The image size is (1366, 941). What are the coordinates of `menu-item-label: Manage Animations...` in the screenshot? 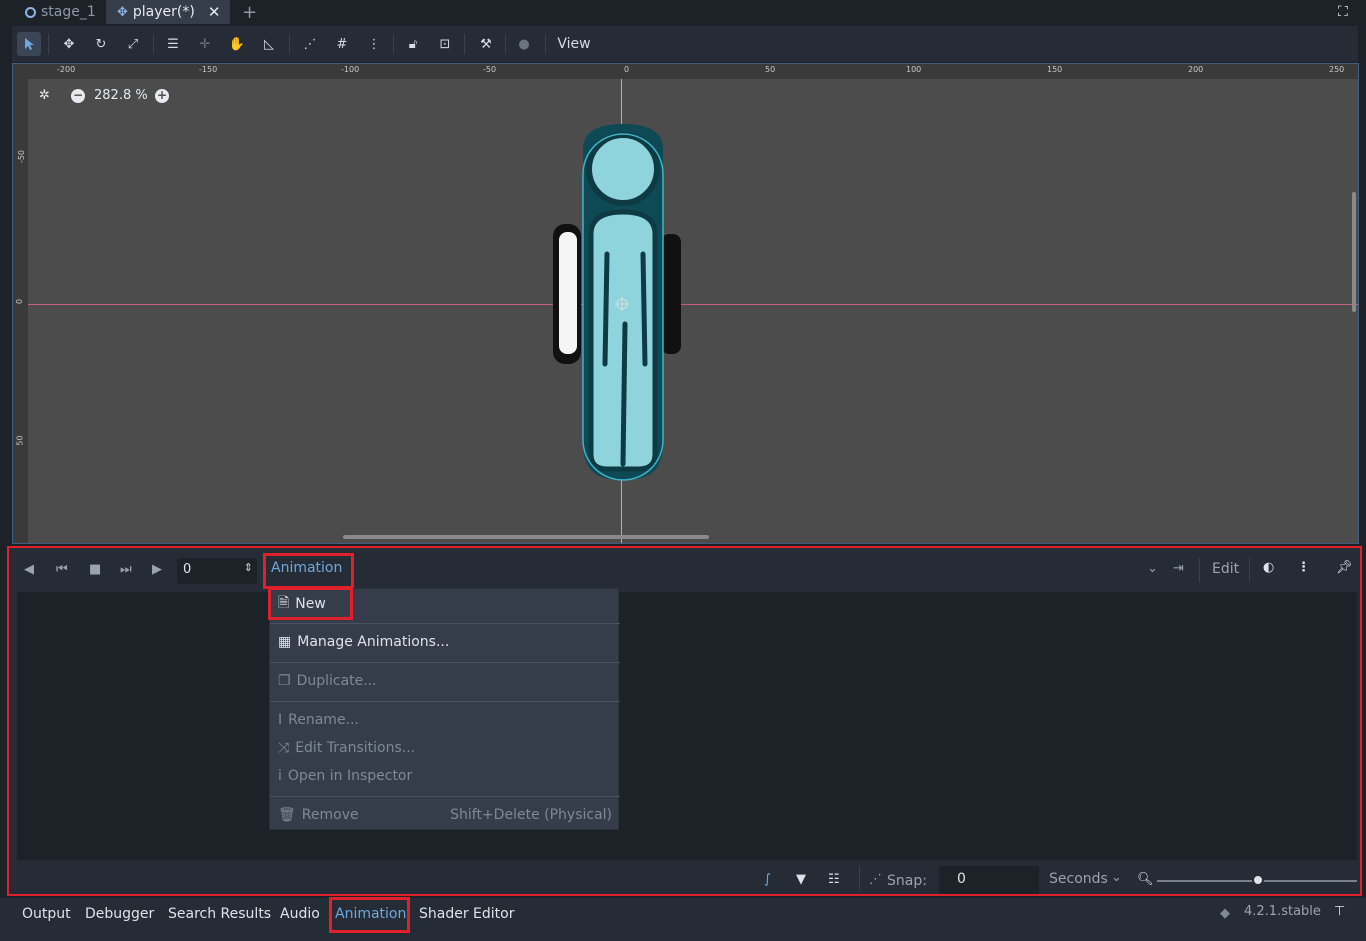 It's located at (373, 642).